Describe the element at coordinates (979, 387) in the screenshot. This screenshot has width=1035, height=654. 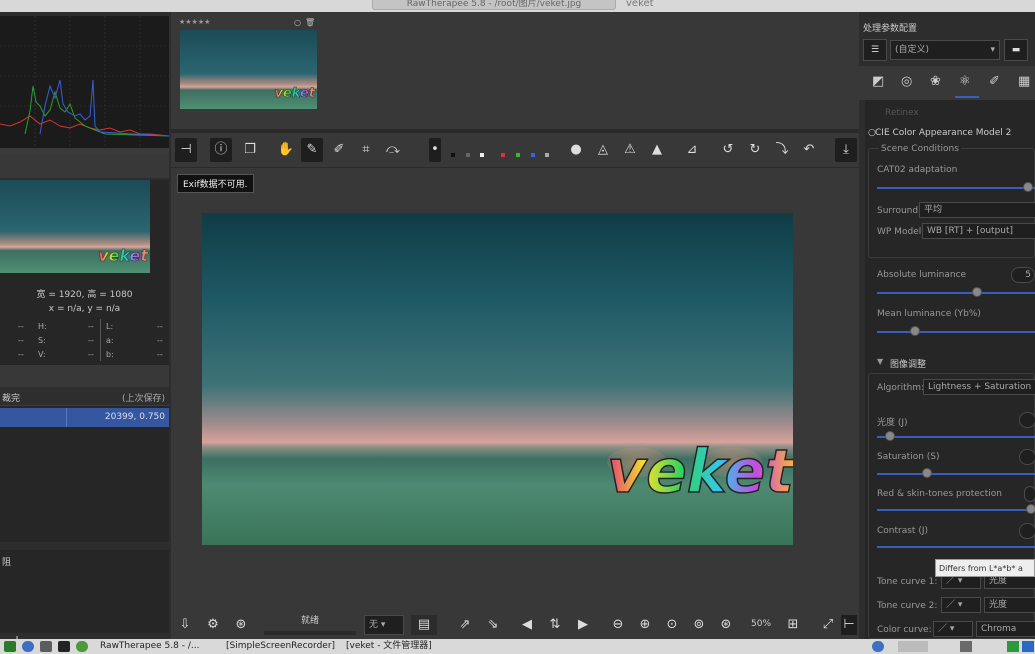
I see `algorithm-dropdown: Lightness + Saturation` at that location.